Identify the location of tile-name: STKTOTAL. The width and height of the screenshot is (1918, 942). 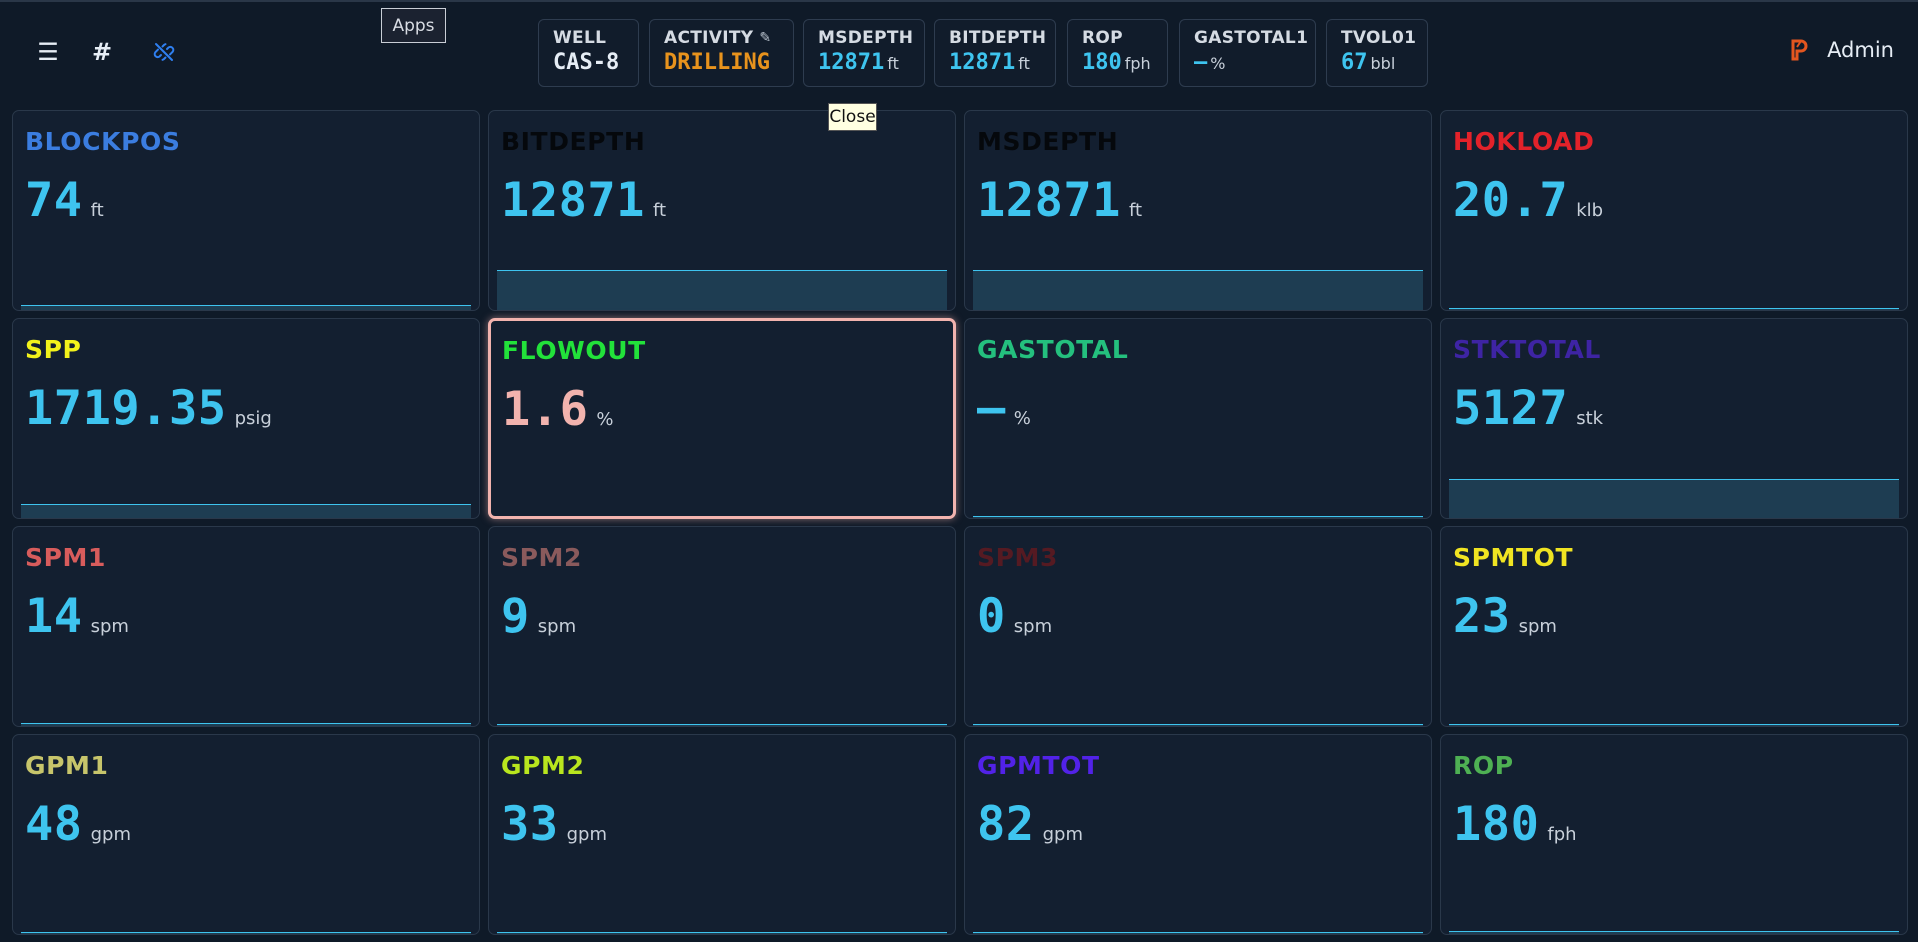
(1527, 349).